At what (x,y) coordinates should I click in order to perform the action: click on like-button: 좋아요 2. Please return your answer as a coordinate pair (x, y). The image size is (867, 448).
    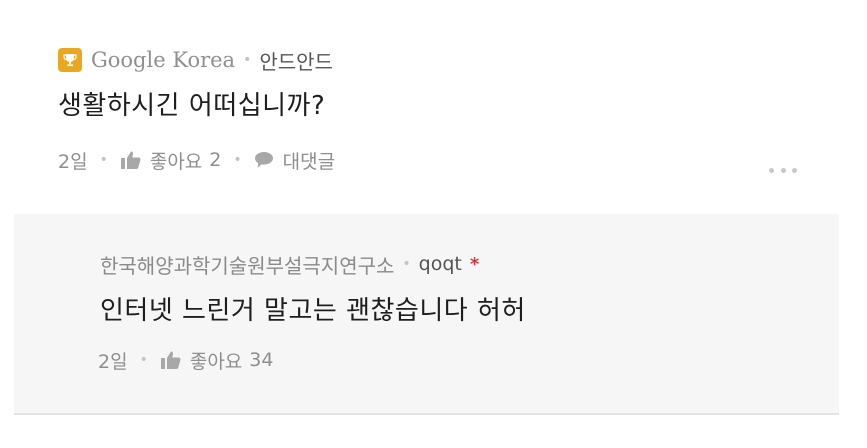
    Looking at the image, I should click on (171, 160).